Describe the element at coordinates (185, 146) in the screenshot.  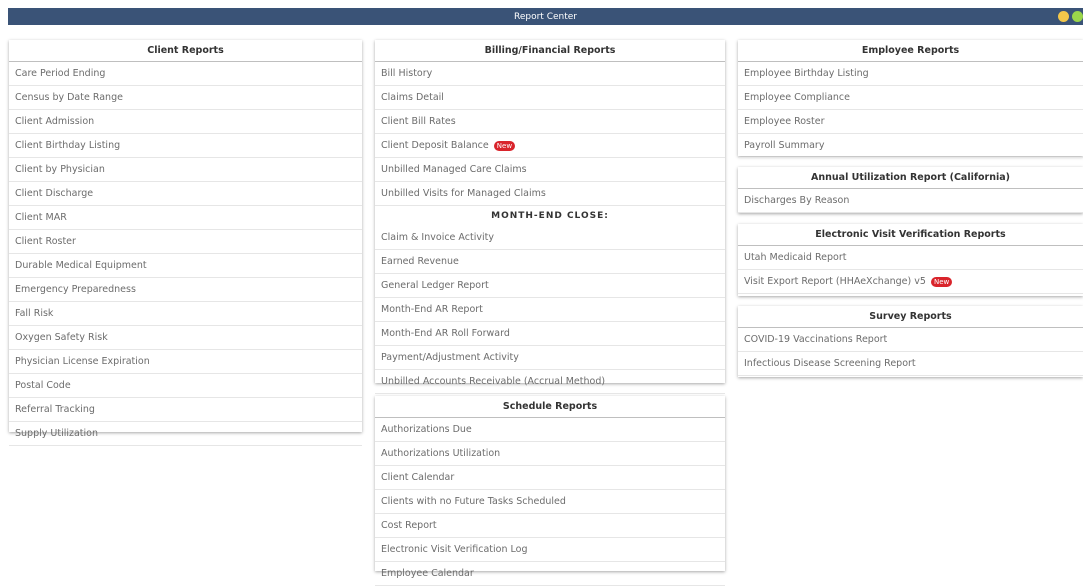
I see `report-link: Client Birthday Listing` at that location.